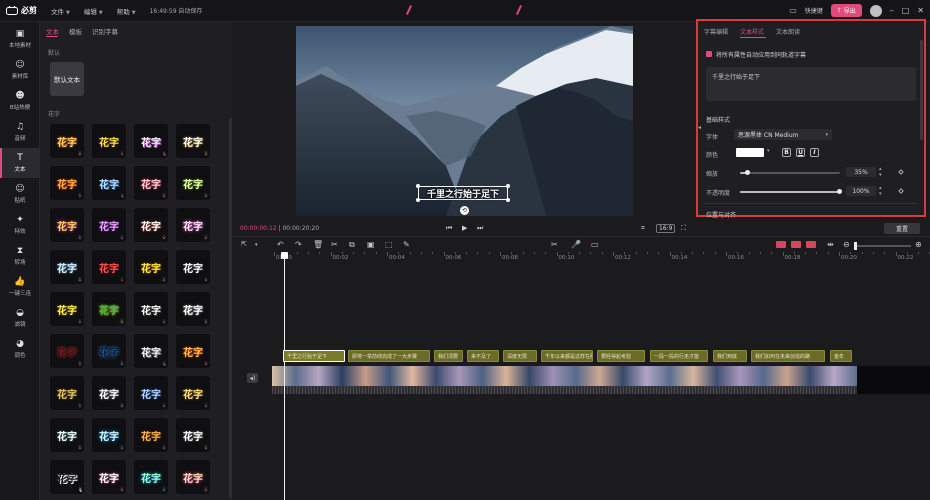 Image resolution: width=930 pixels, height=500 pixels. Describe the element at coordinates (830, 244) in the screenshot. I see `split-view-icon: ⇹` at that location.